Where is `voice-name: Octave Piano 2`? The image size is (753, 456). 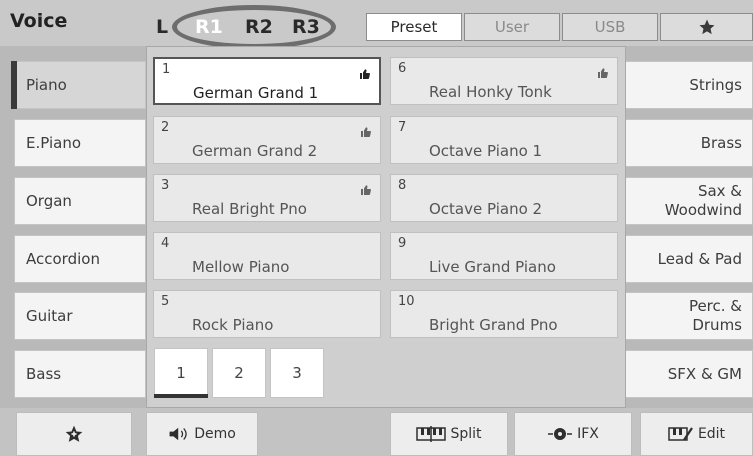 voice-name: Octave Piano 2 is located at coordinates (486, 209).